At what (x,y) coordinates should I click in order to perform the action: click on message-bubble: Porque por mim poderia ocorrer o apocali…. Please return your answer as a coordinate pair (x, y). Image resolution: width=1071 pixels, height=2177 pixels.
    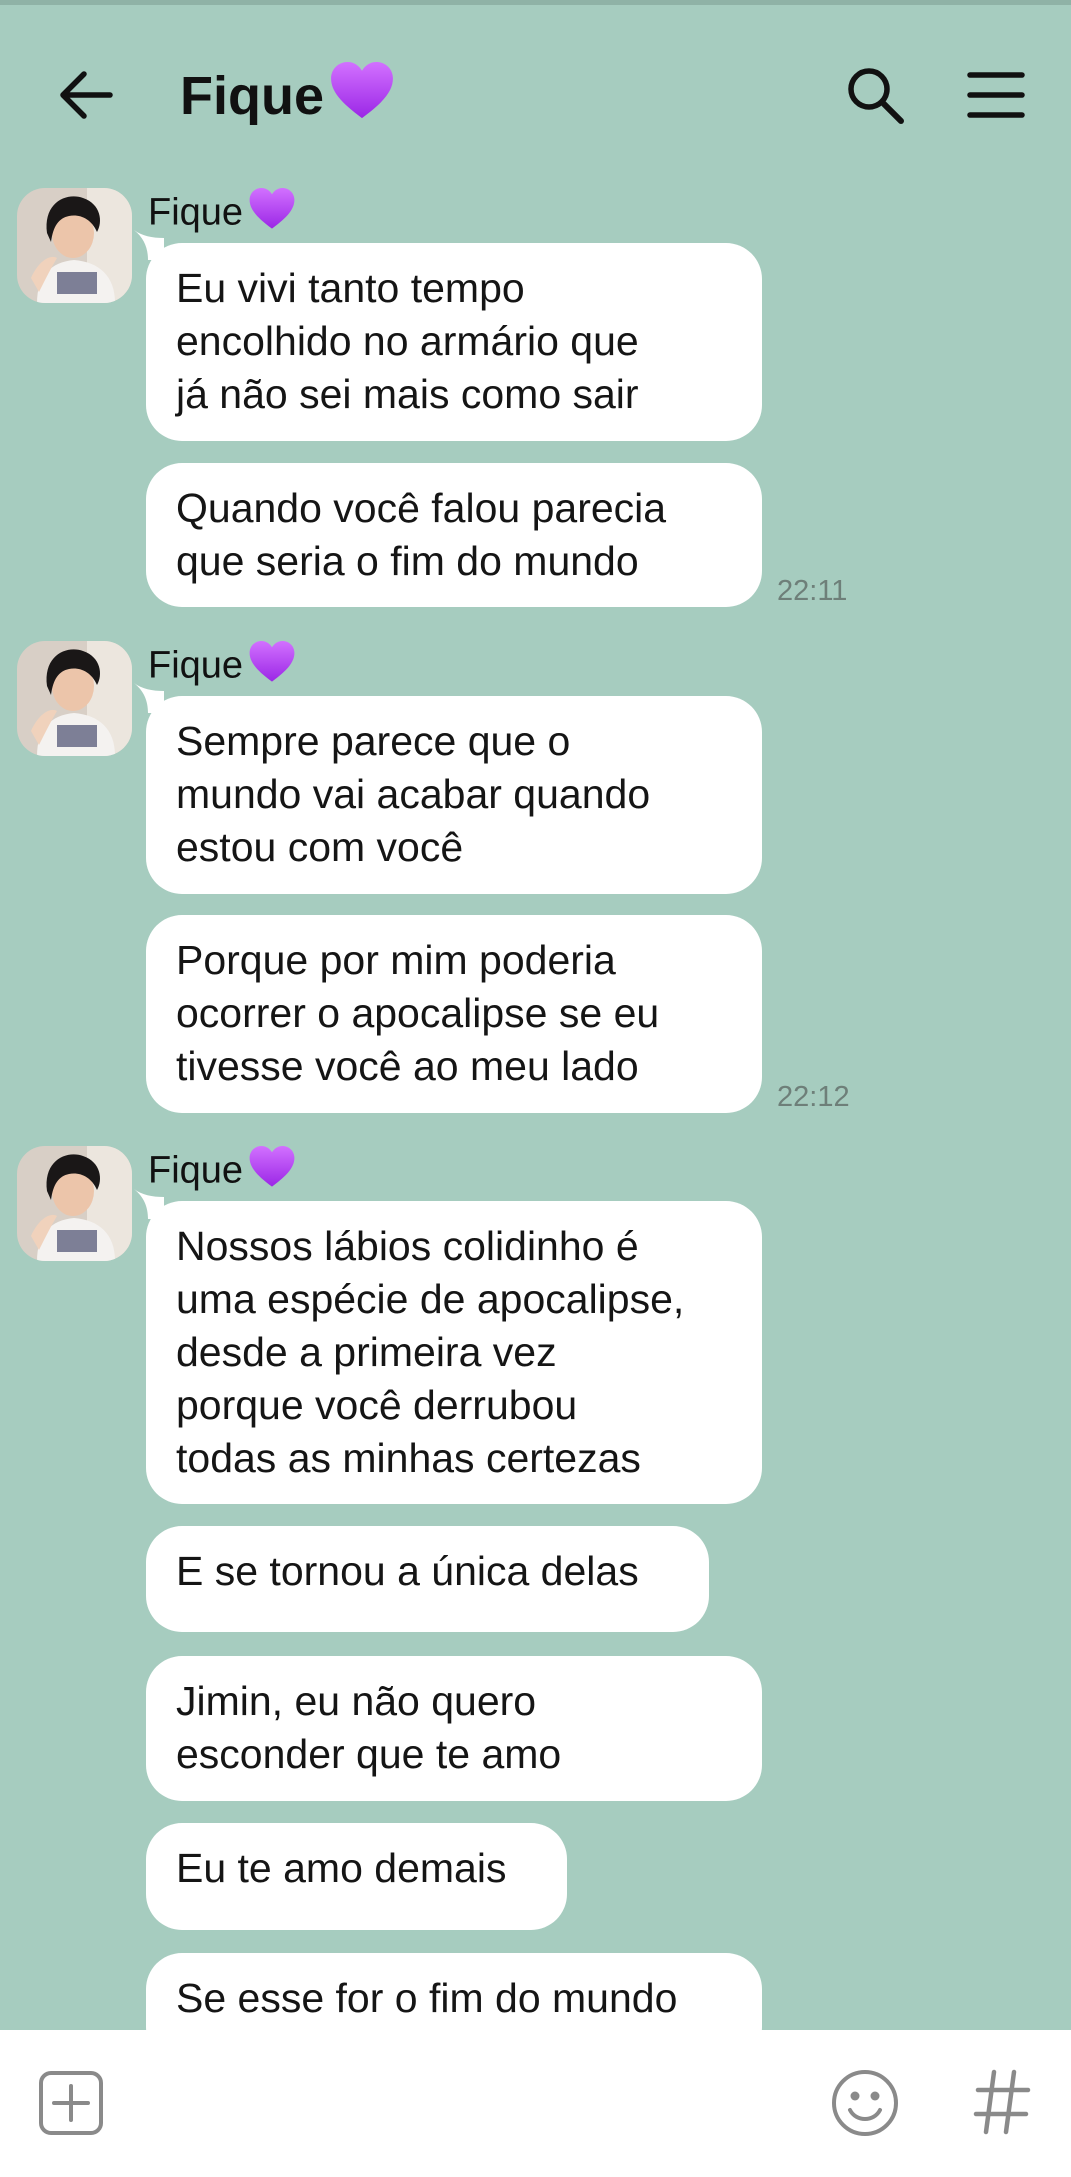
    Looking at the image, I should click on (454, 1014).